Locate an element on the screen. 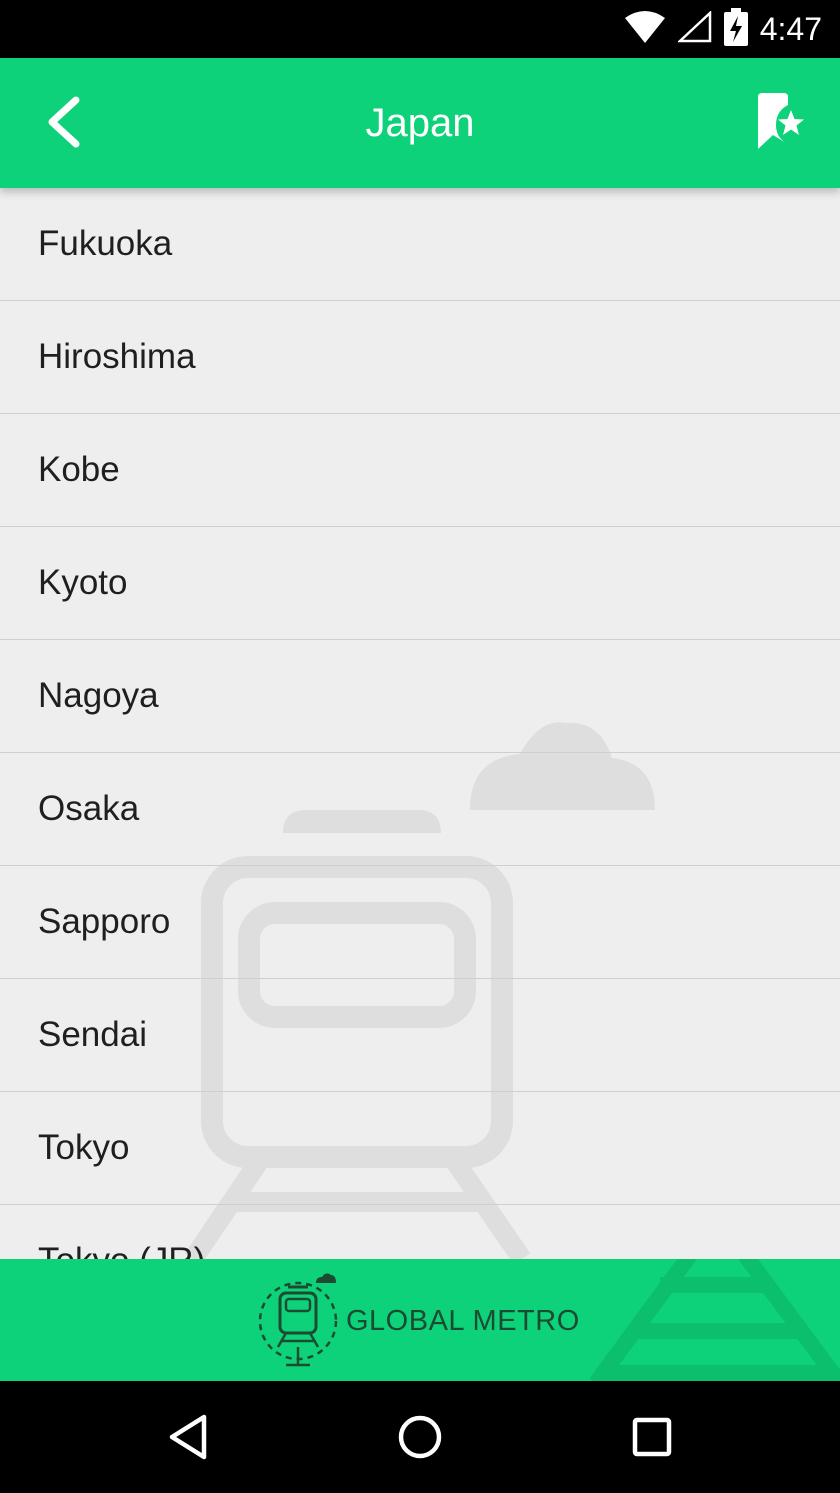 Image resolution: width=840 pixels, height=1493 pixels. city-item: Nagoya is located at coordinates (420, 696).